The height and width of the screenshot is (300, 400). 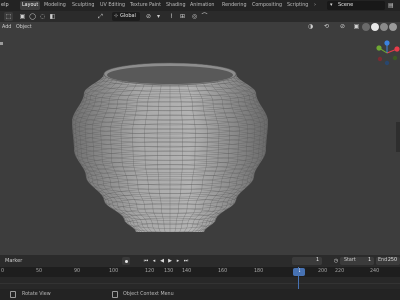 I want to click on mouse-right-icon, so click(x=115, y=294).